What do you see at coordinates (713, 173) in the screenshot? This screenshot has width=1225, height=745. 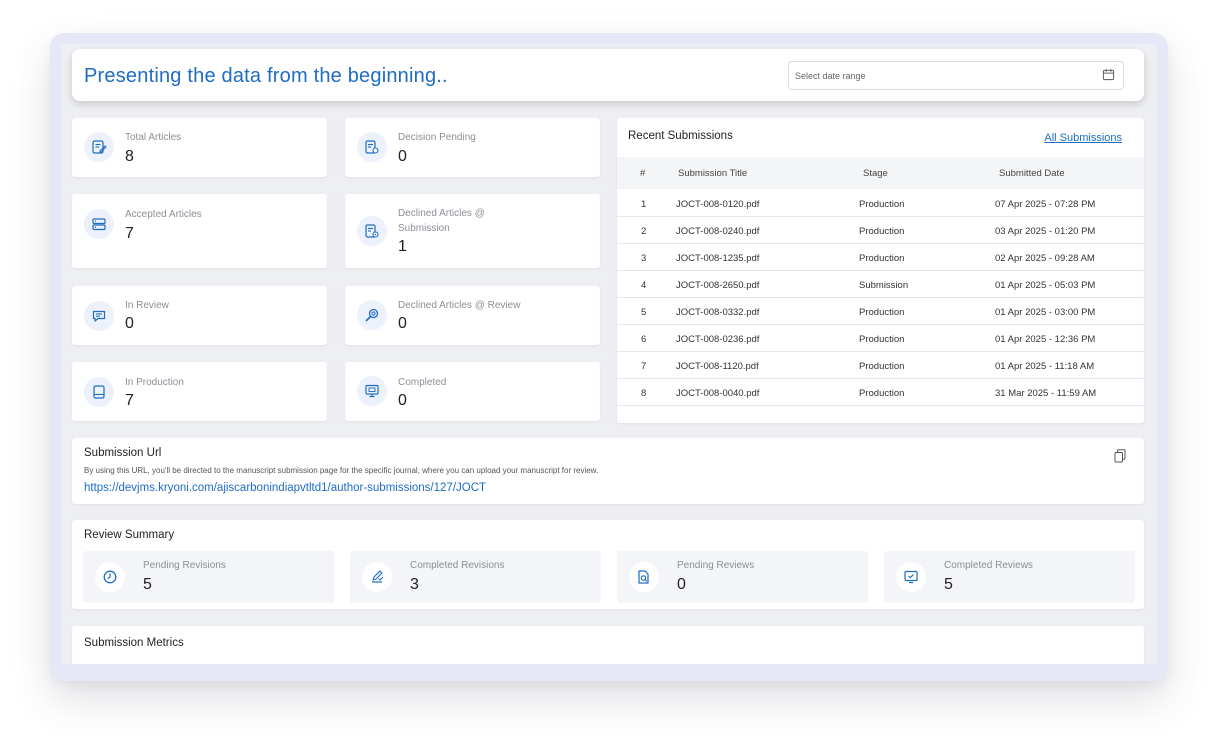 I see `column-header-title: Submission Title` at bounding box center [713, 173].